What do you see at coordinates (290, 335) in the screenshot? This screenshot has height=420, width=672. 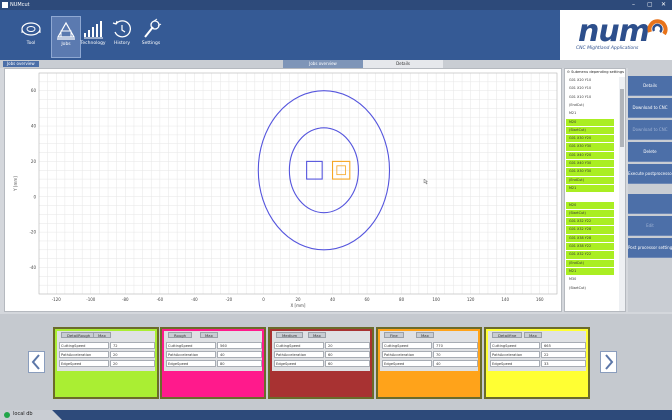 I see `card-name: Medium` at bounding box center [290, 335].